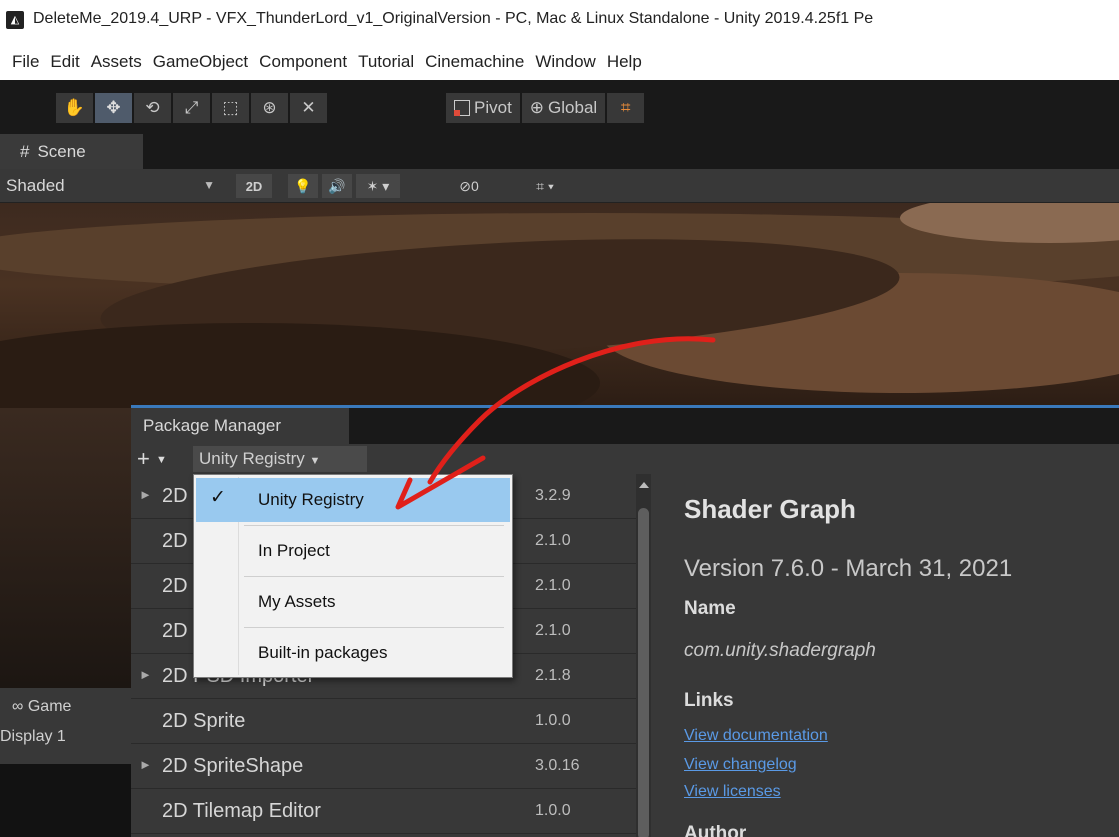 The image size is (1119, 837). Describe the element at coordinates (557, 765) in the screenshot. I see `package-version: 3.0.16` at that location.